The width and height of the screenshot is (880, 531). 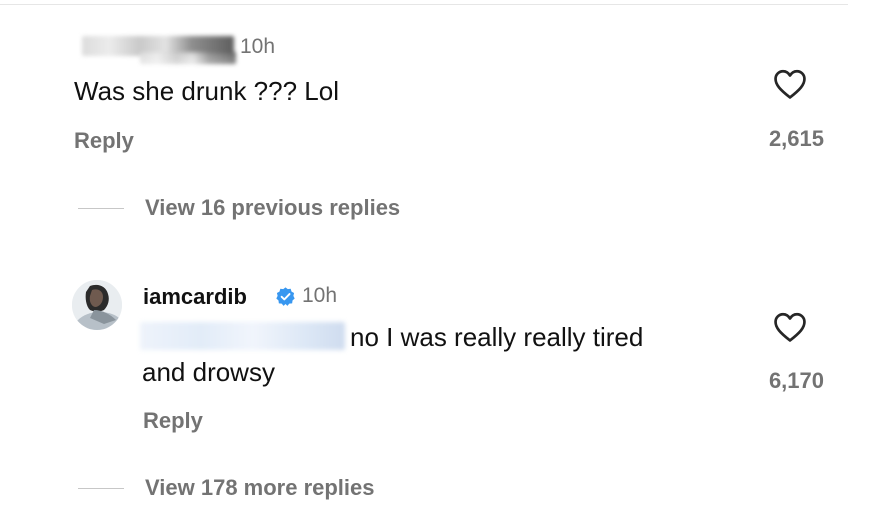 I want to click on divider, so click(x=424, y=4).